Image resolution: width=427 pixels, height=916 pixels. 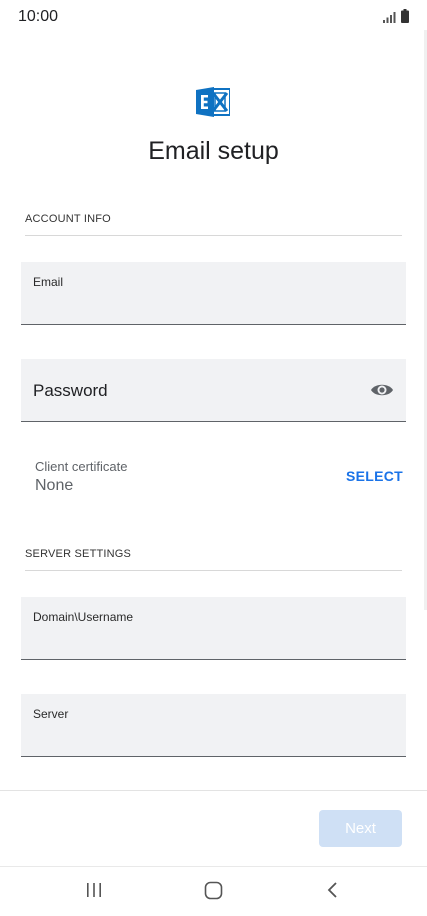 I want to click on eye-icon, so click(x=382, y=390).